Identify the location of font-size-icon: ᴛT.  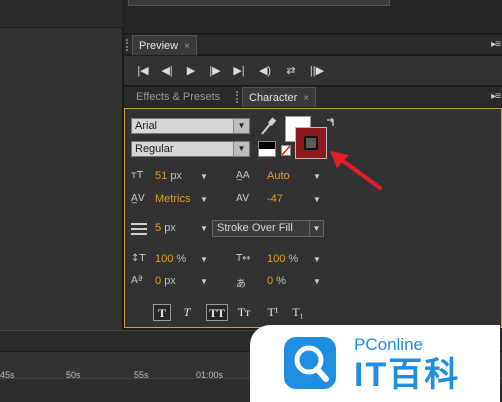
(137, 175).